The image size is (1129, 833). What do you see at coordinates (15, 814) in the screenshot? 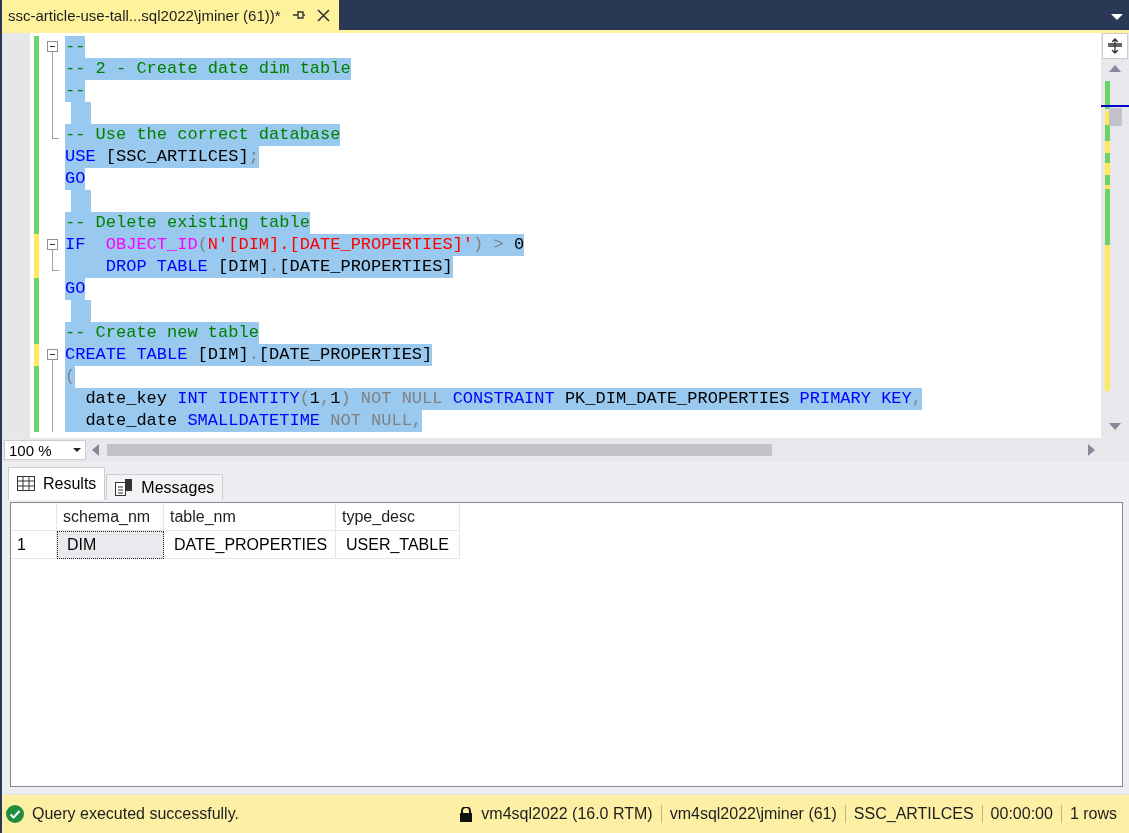
I see `success-icon` at bounding box center [15, 814].